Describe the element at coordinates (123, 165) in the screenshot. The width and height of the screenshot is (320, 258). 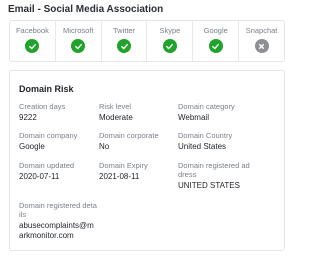
I see `field-label: Domain Expiry` at that location.